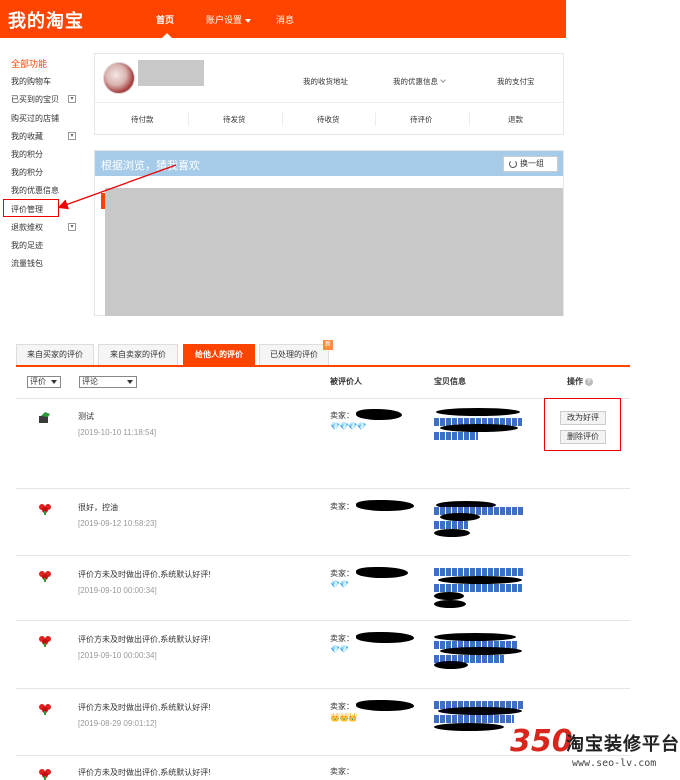 The width and height of the screenshot is (680, 780). Describe the element at coordinates (328, 119) in the screenshot. I see `order-pending-receipt: 待收货` at that location.